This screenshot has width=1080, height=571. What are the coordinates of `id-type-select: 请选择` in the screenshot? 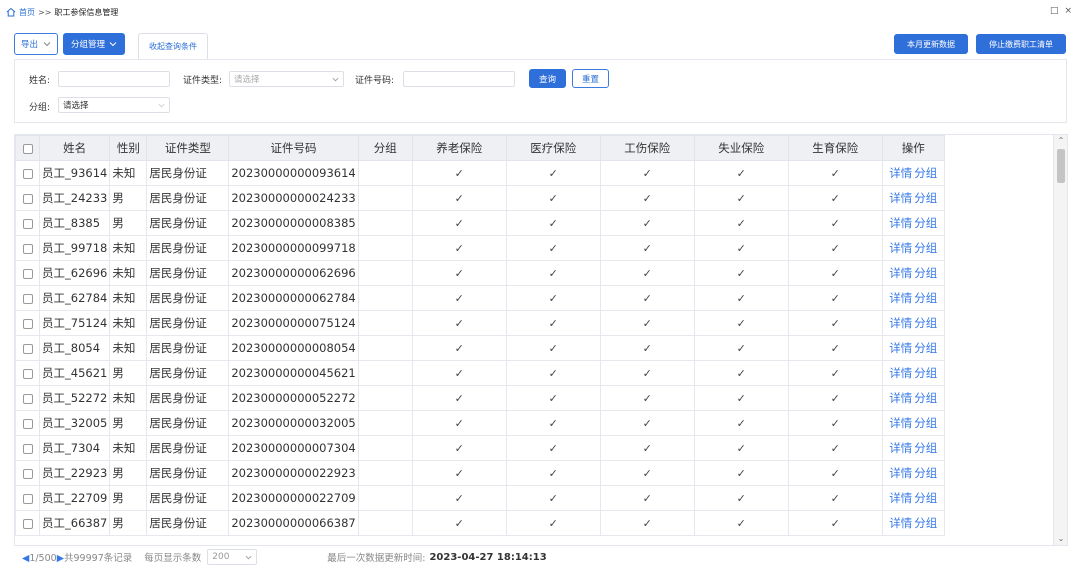 It's located at (286, 79).